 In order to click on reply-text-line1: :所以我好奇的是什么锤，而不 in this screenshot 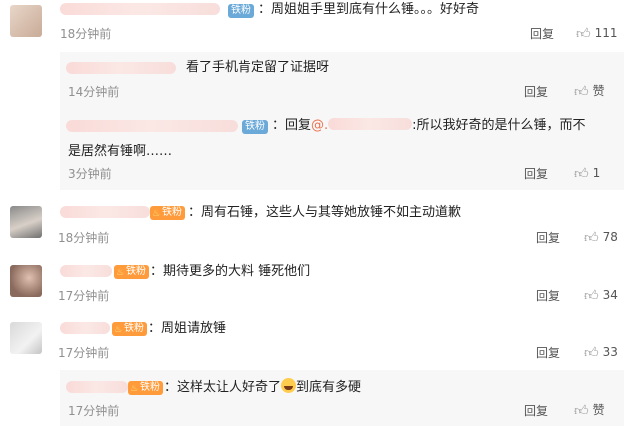, I will do `click(499, 125)`.